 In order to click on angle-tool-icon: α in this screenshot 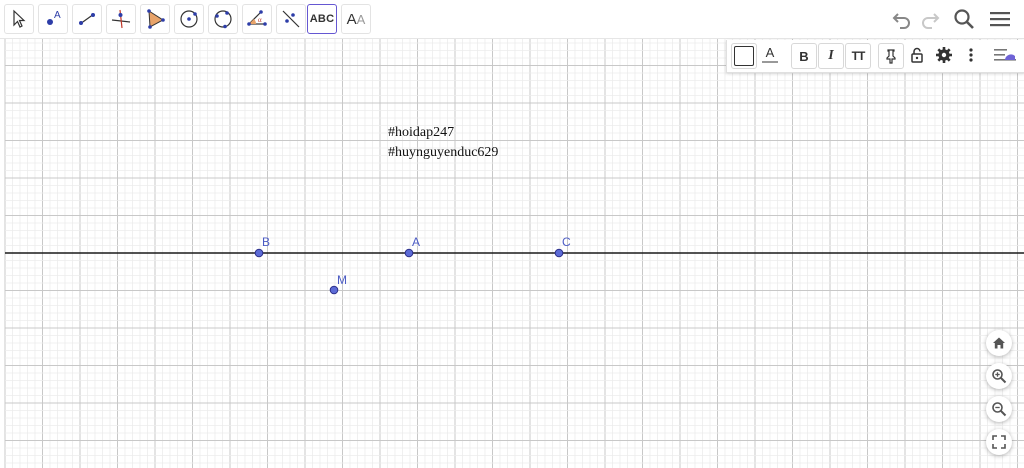, I will do `click(257, 18)`.